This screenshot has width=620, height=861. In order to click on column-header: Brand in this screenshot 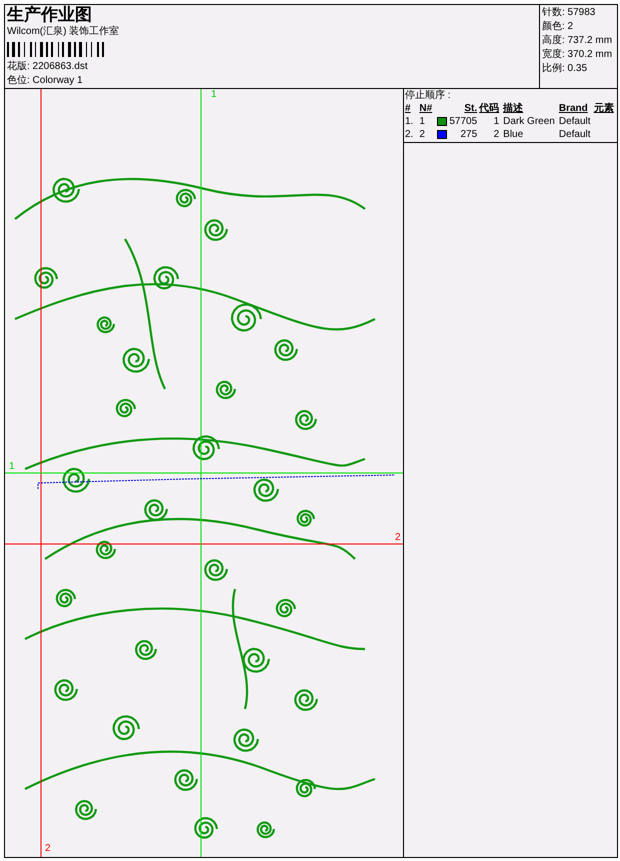, I will do `click(576, 108)`.